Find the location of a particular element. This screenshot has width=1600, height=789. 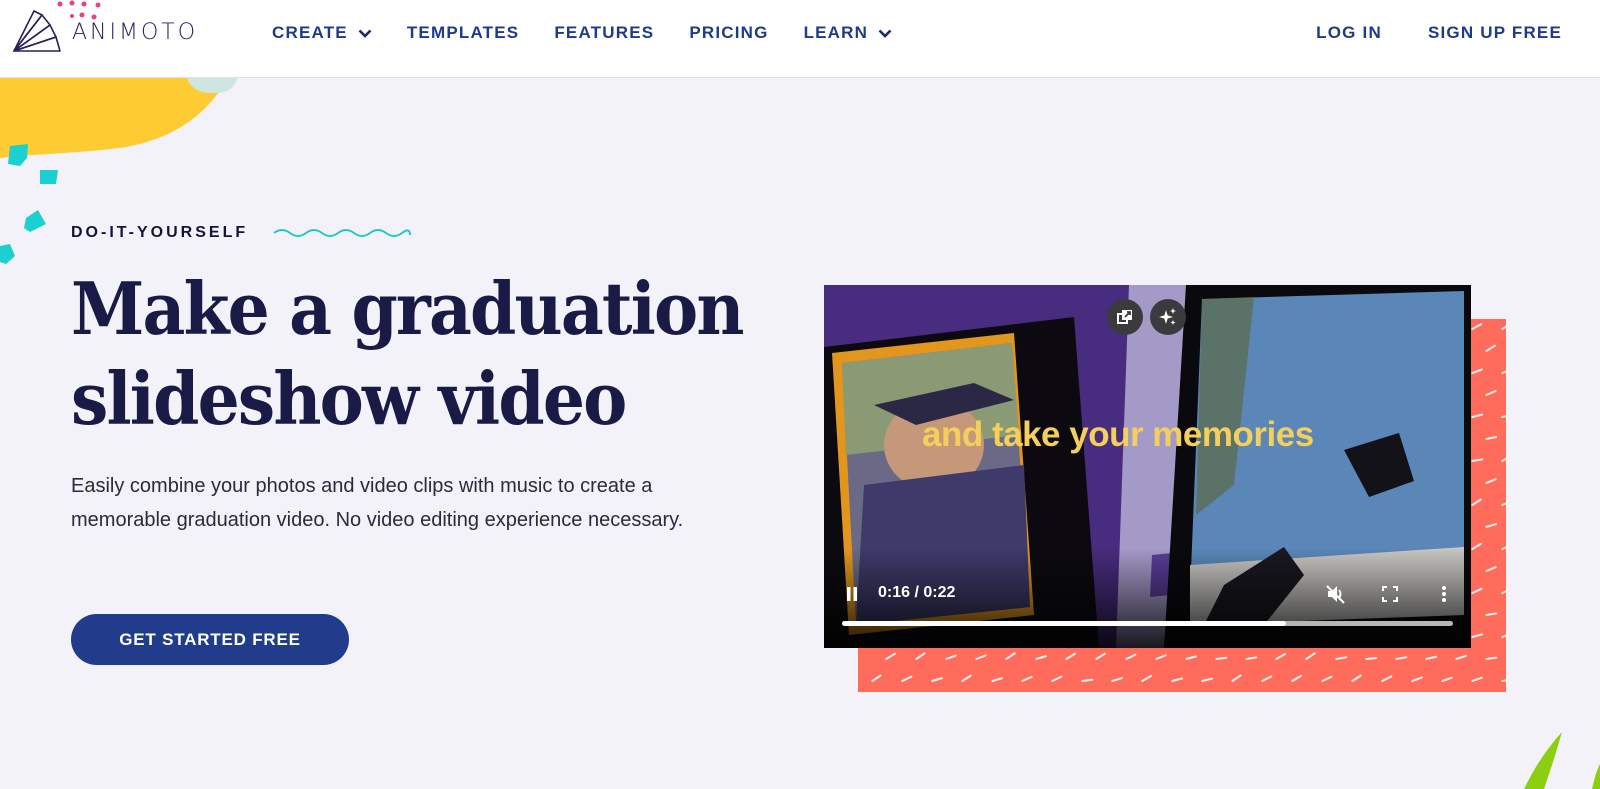

nav-templates-label: TEMPLATES is located at coordinates (463, 32).